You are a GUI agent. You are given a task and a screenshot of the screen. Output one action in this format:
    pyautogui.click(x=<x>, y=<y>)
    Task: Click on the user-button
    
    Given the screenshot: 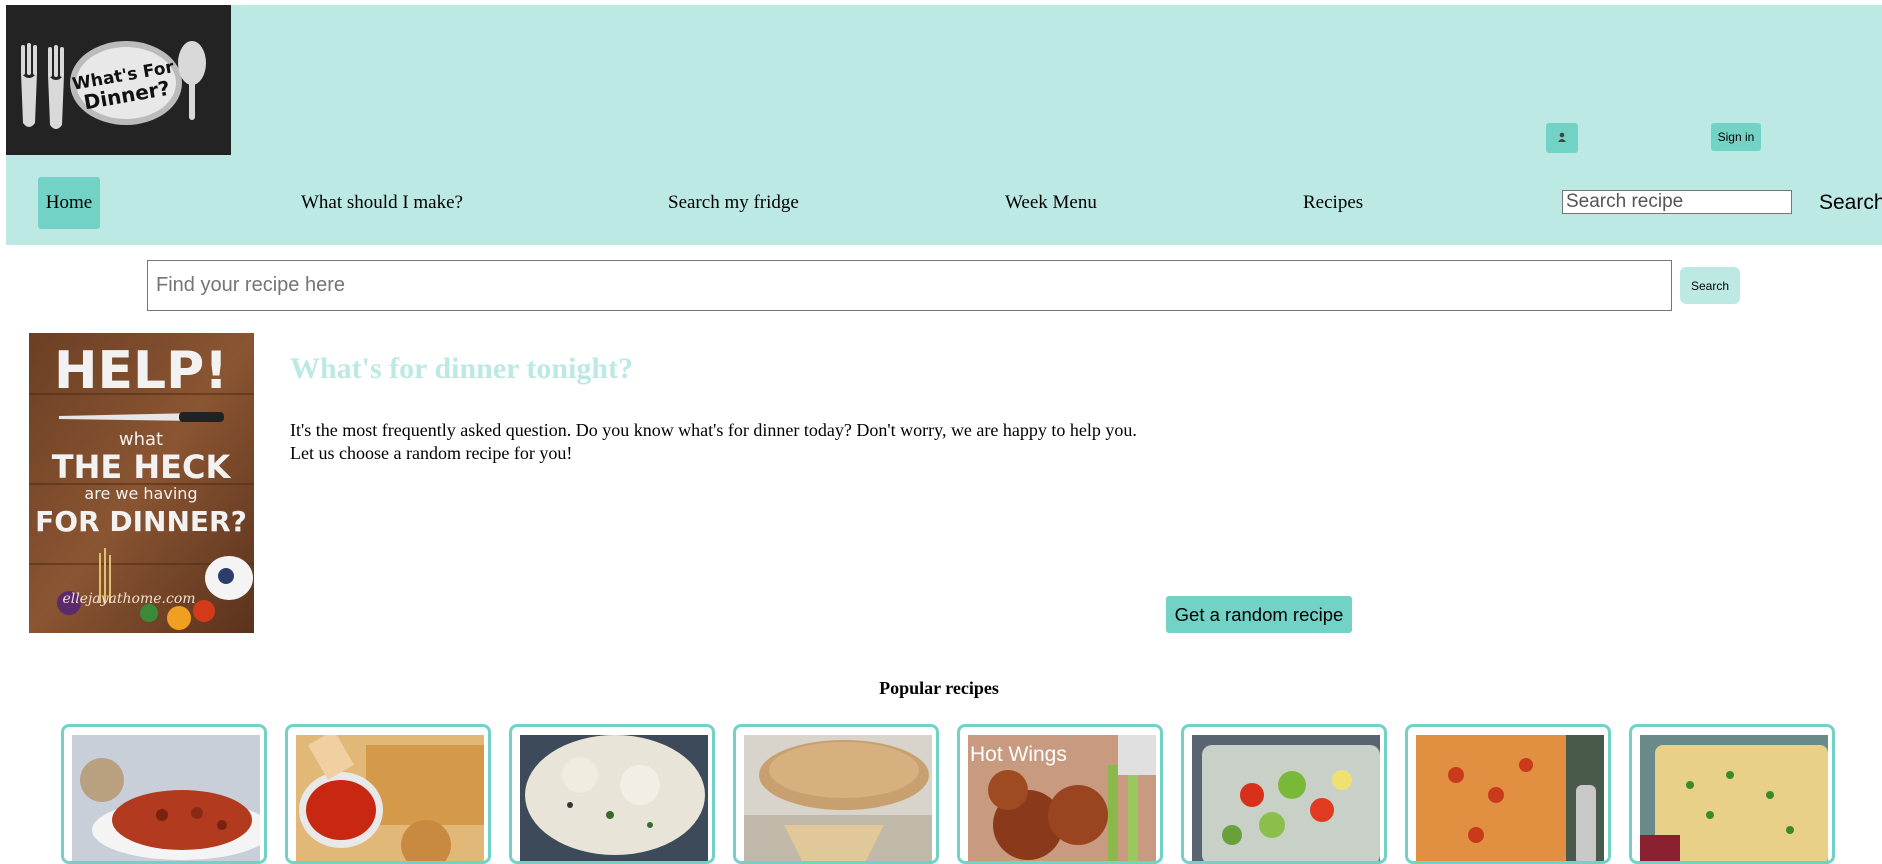 What is the action you would take?
    pyautogui.click(x=1562, y=138)
    